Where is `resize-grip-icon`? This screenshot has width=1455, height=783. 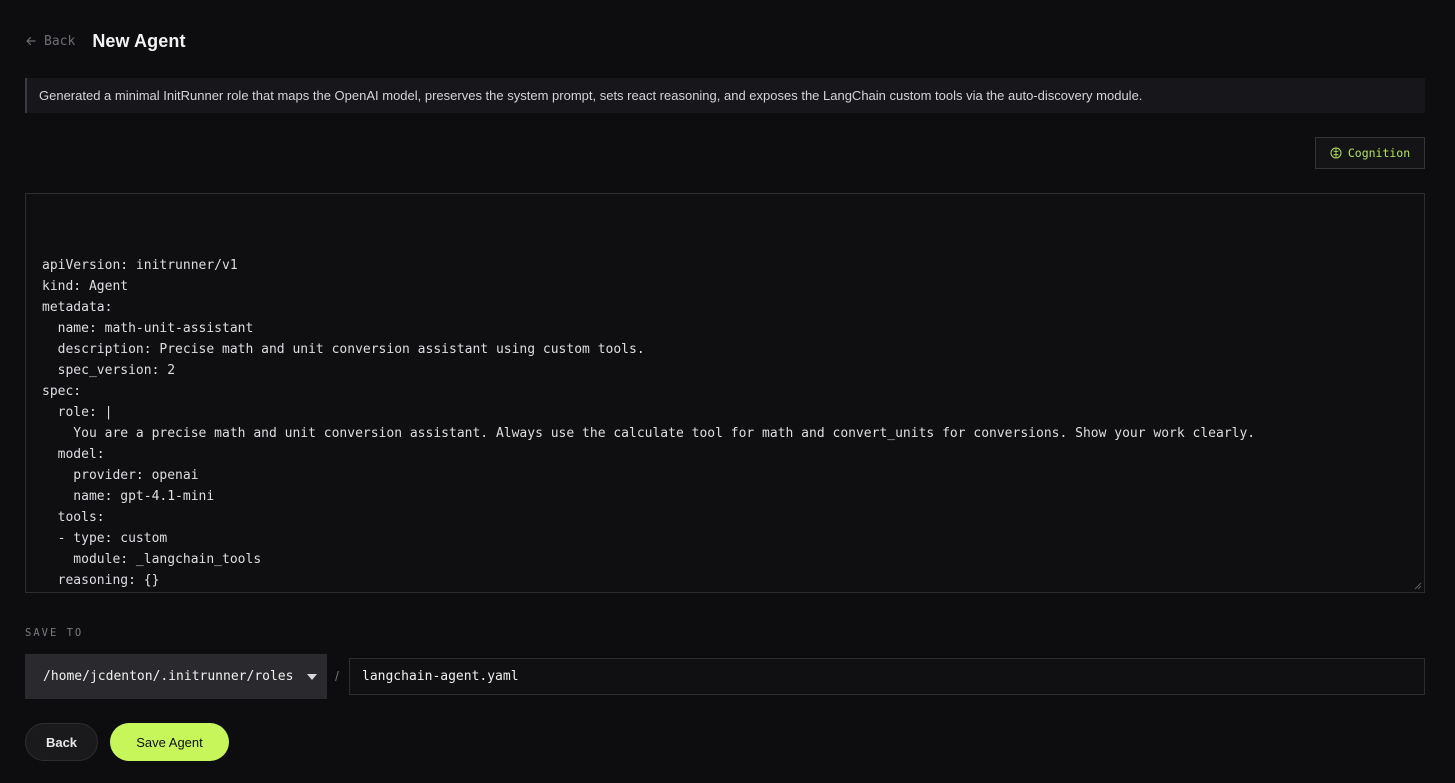
resize-grip-icon is located at coordinates (1418, 586).